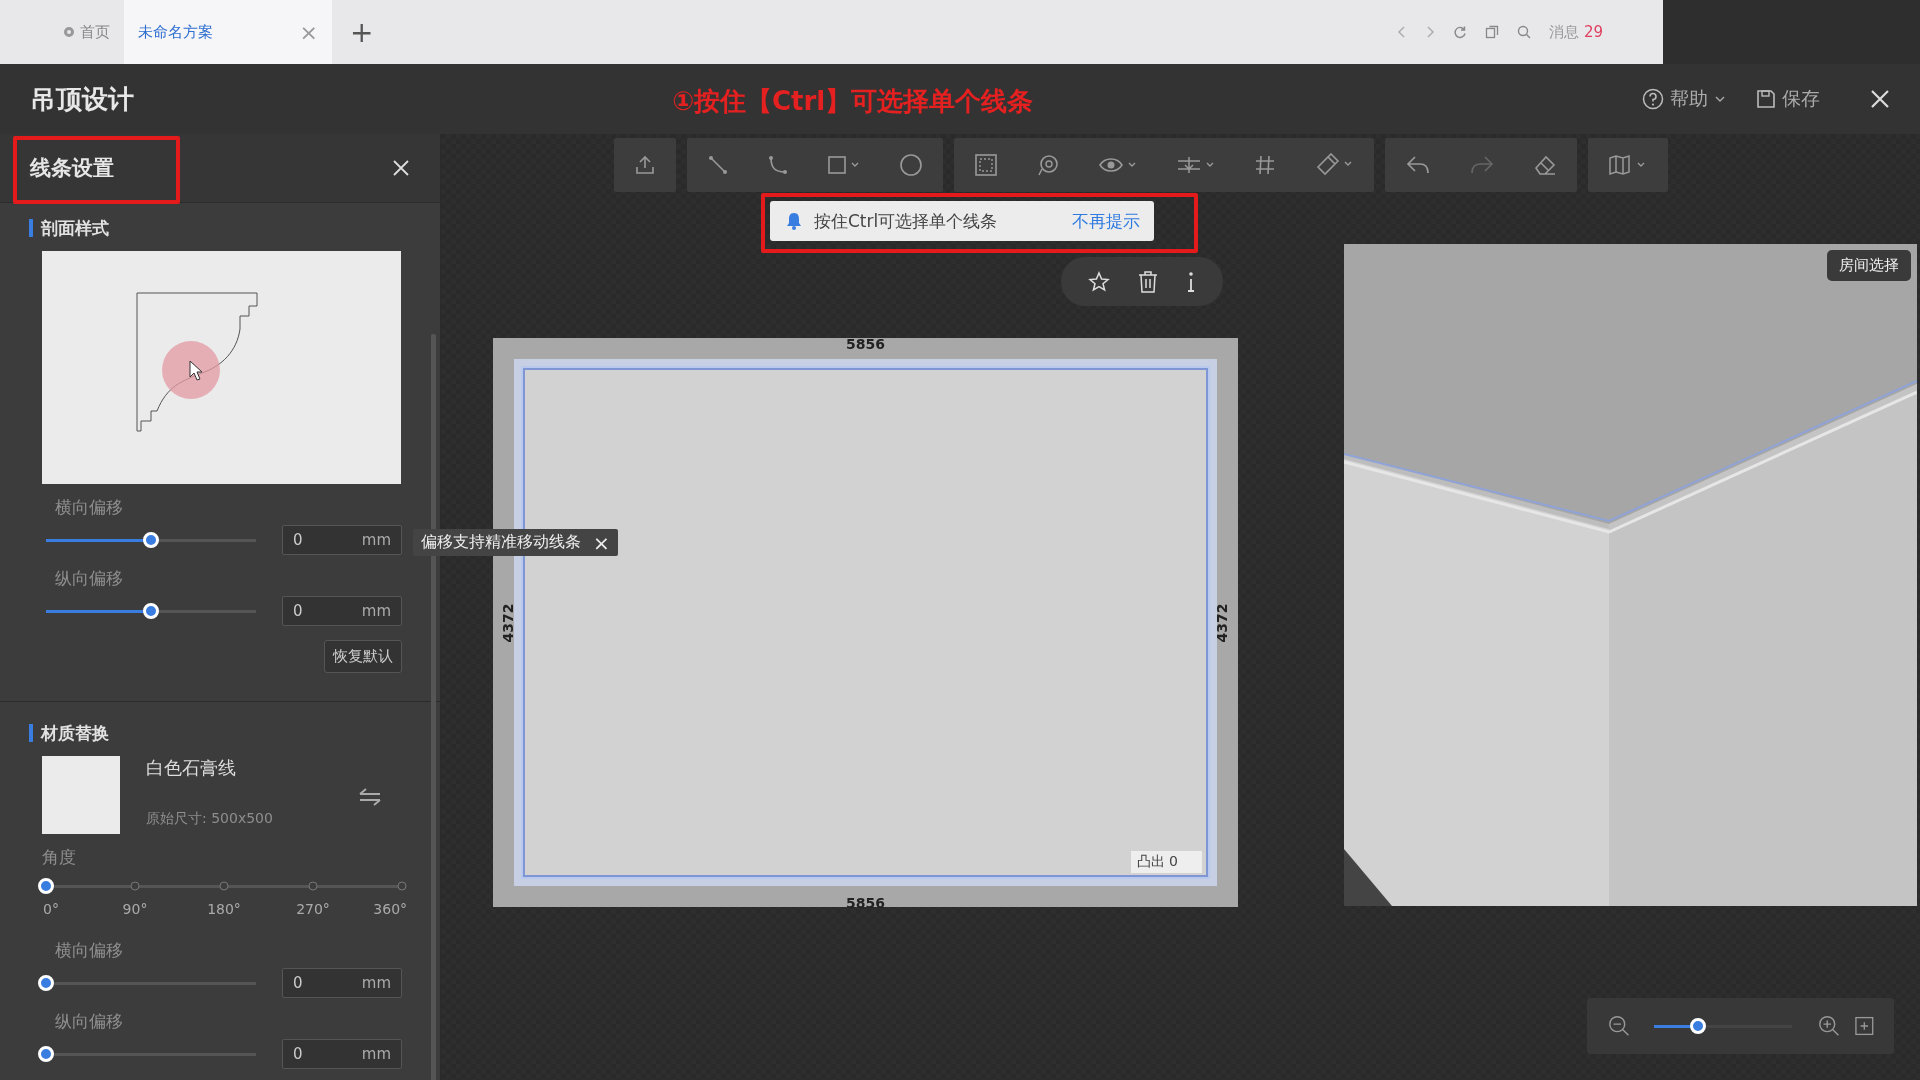 Image resolution: width=1920 pixels, height=1080 pixels. What do you see at coordinates (906, 221) in the screenshot?
I see `notice-text: 按住Ctrl可选择单个线条` at bounding box center [906, 221].